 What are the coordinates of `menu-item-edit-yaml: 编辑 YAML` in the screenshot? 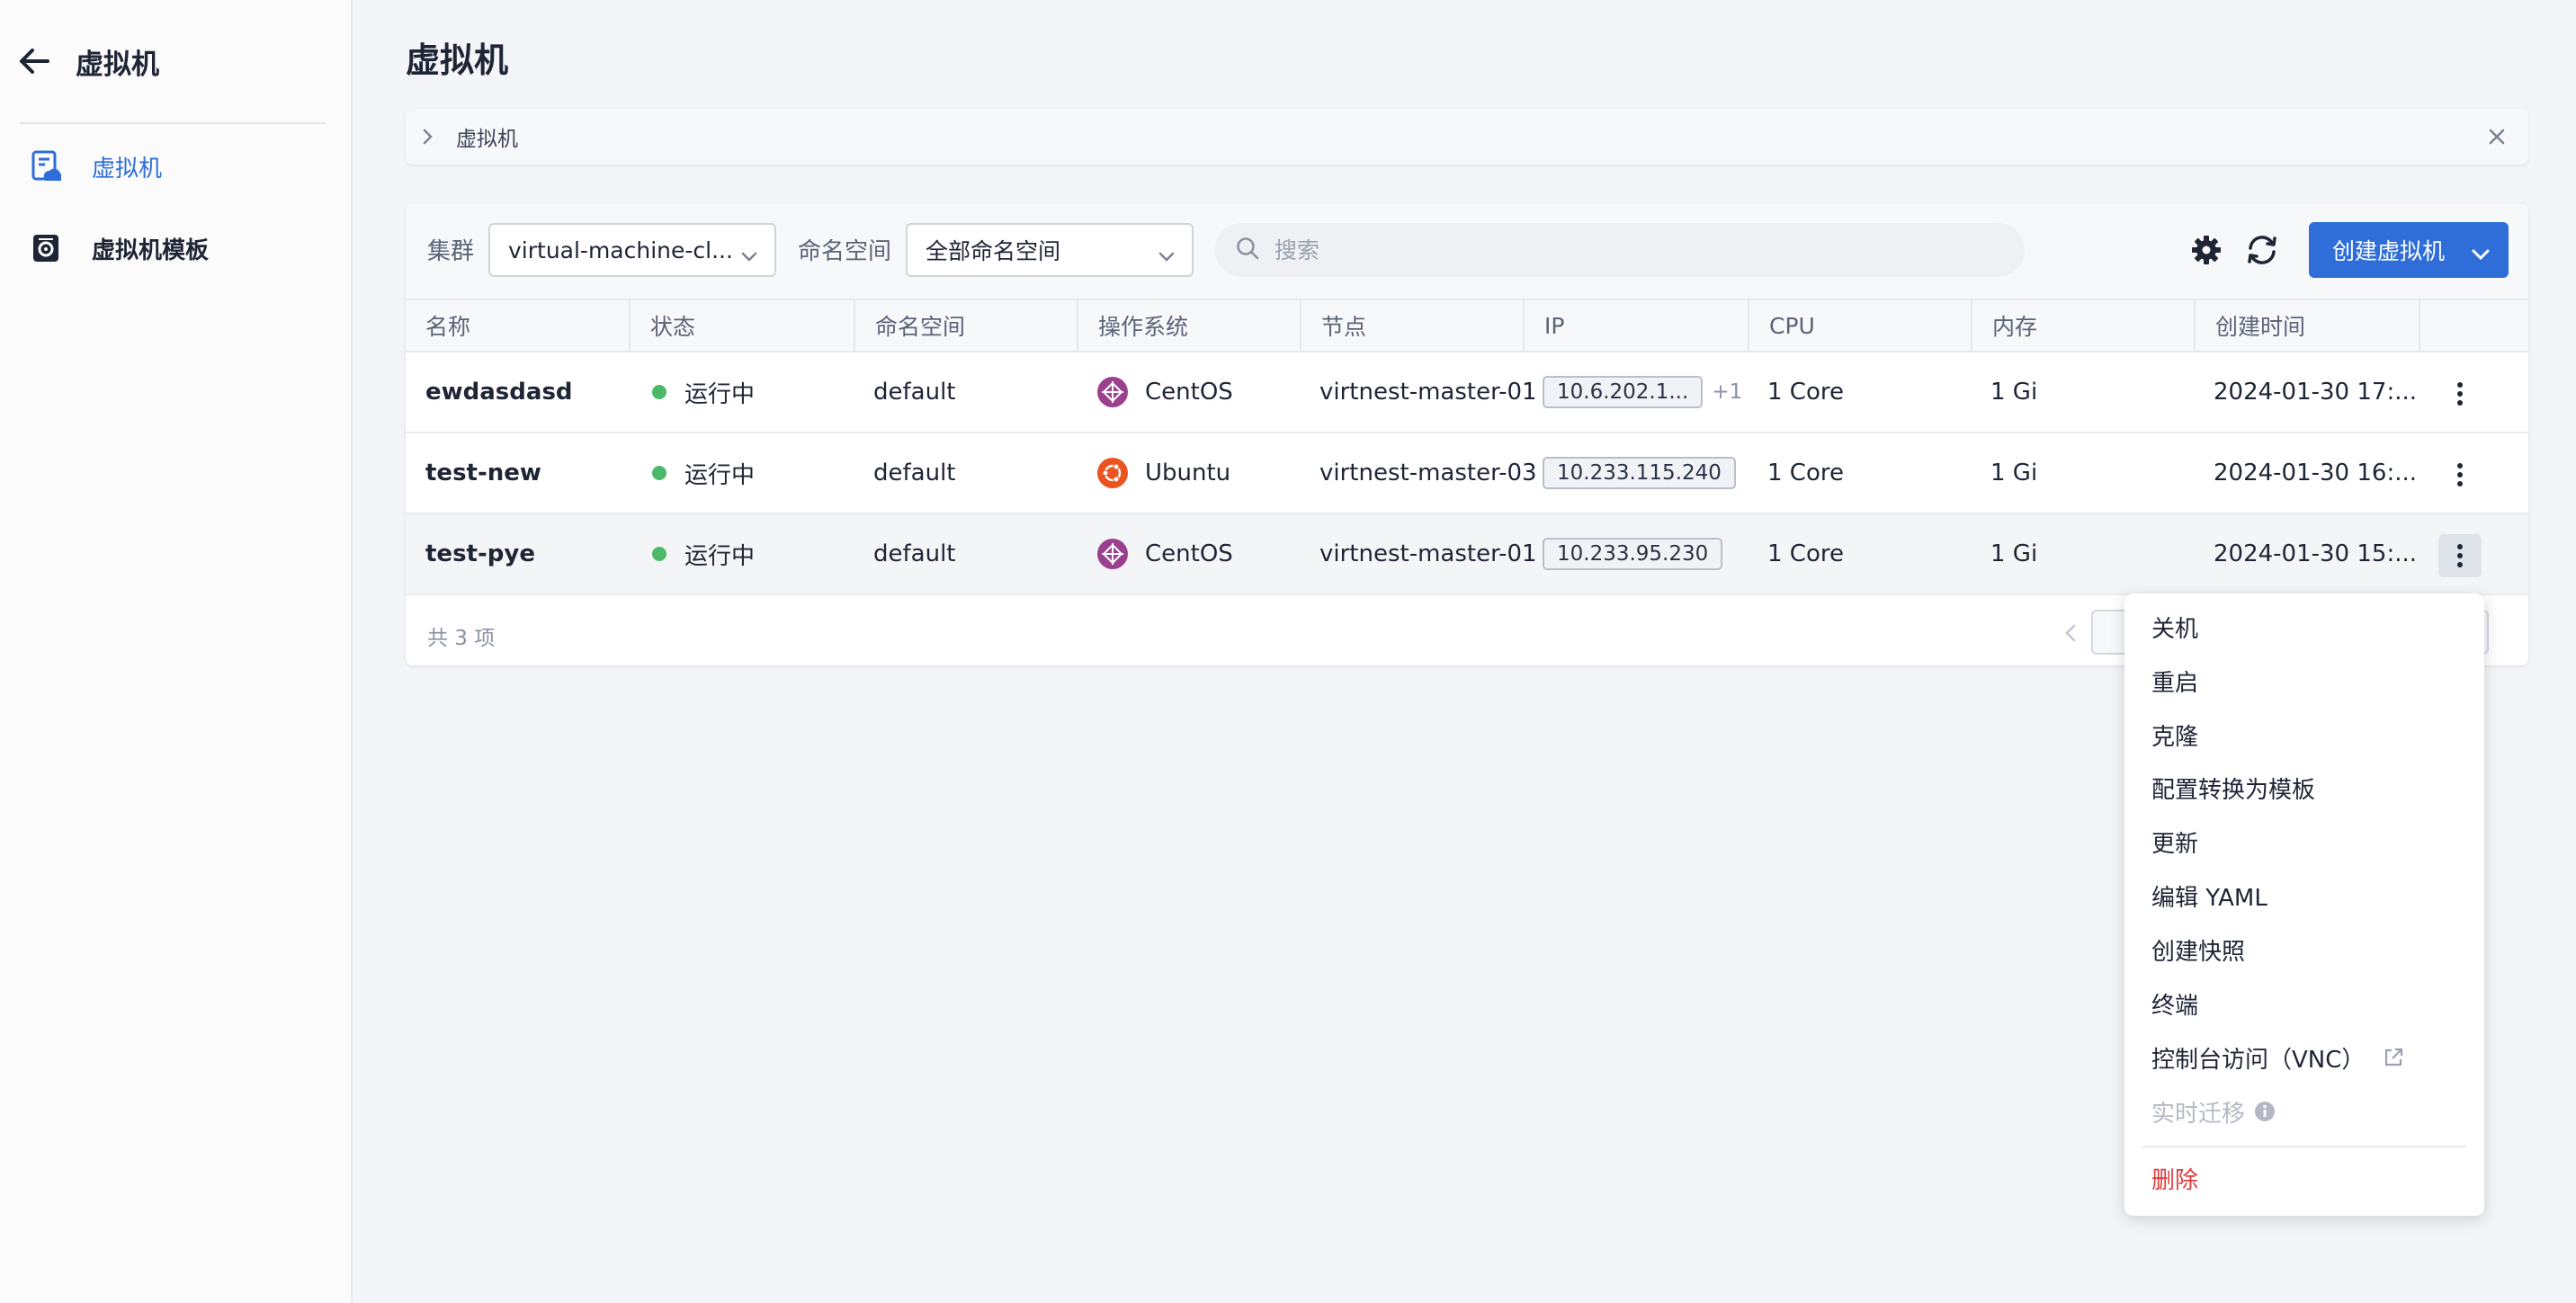 It's located at (2304, 895).